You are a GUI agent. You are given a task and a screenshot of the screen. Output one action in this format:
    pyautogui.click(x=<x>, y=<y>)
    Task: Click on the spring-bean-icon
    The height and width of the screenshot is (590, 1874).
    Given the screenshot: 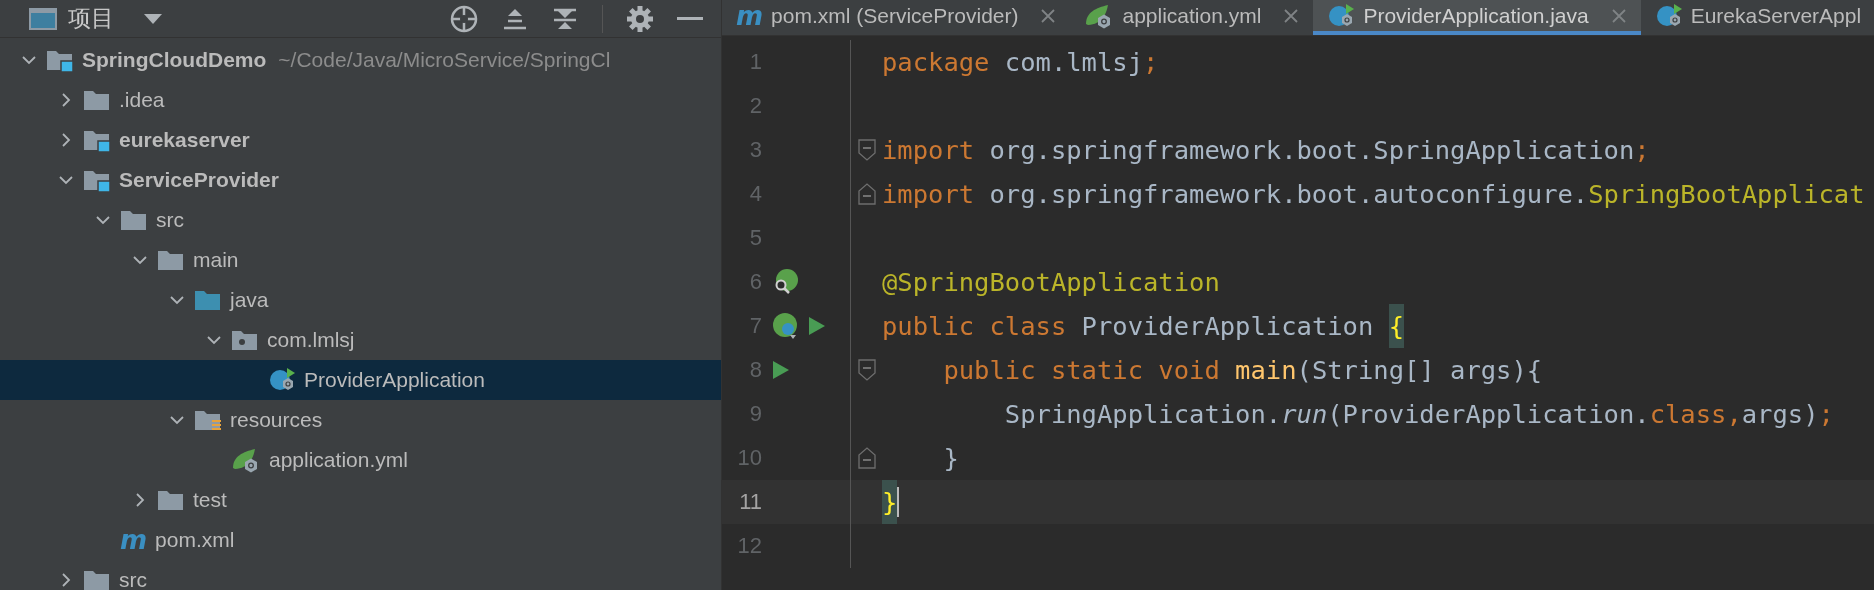 What is the action you would take?
    pyautogui.click(x=786, y=326)
    